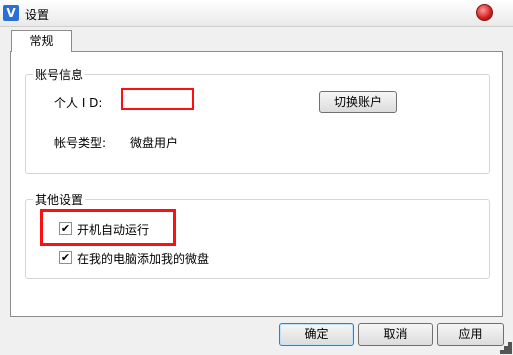 The height and width of the screenshot is (355, 513). I want to click on title-bar: V 设置, so click(256, 13).